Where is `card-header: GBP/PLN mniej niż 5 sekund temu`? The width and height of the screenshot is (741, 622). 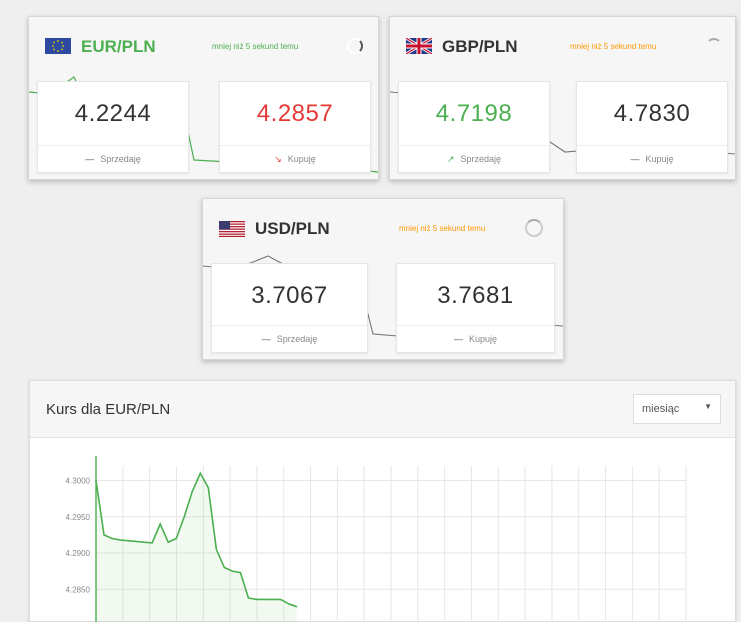 card-header: GBP/PLN mniej niż 5 sekund temu is located at coordinates (562, 47).